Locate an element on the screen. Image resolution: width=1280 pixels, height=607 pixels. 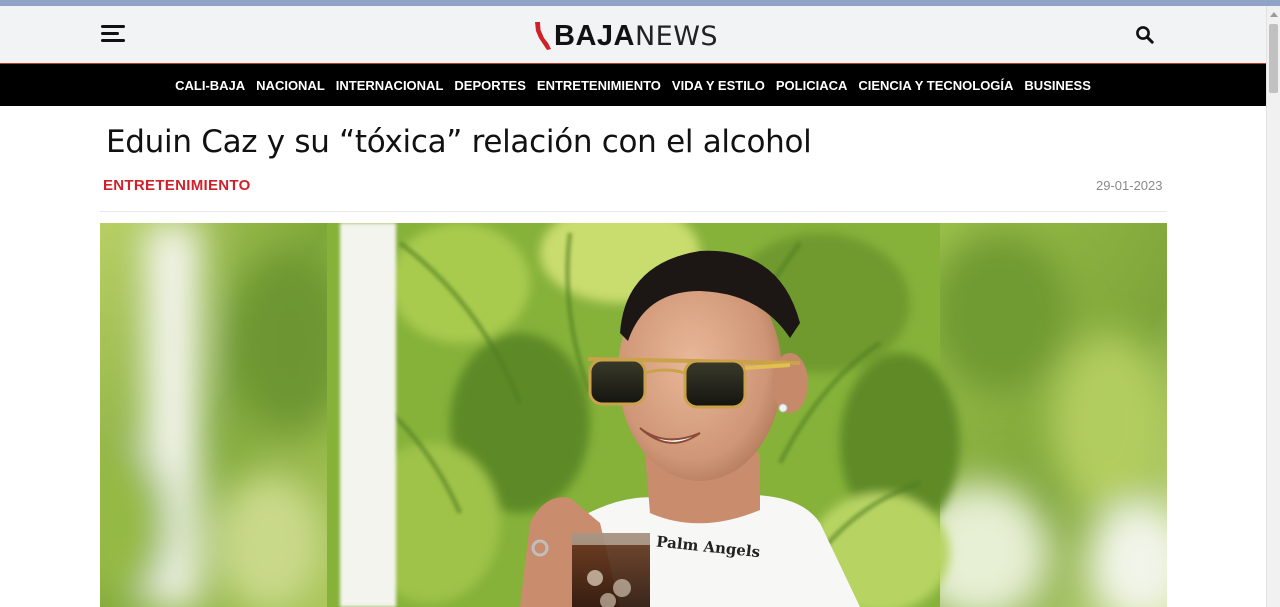
logo-text-bold: BAJA is located at coordinates (594, 35).